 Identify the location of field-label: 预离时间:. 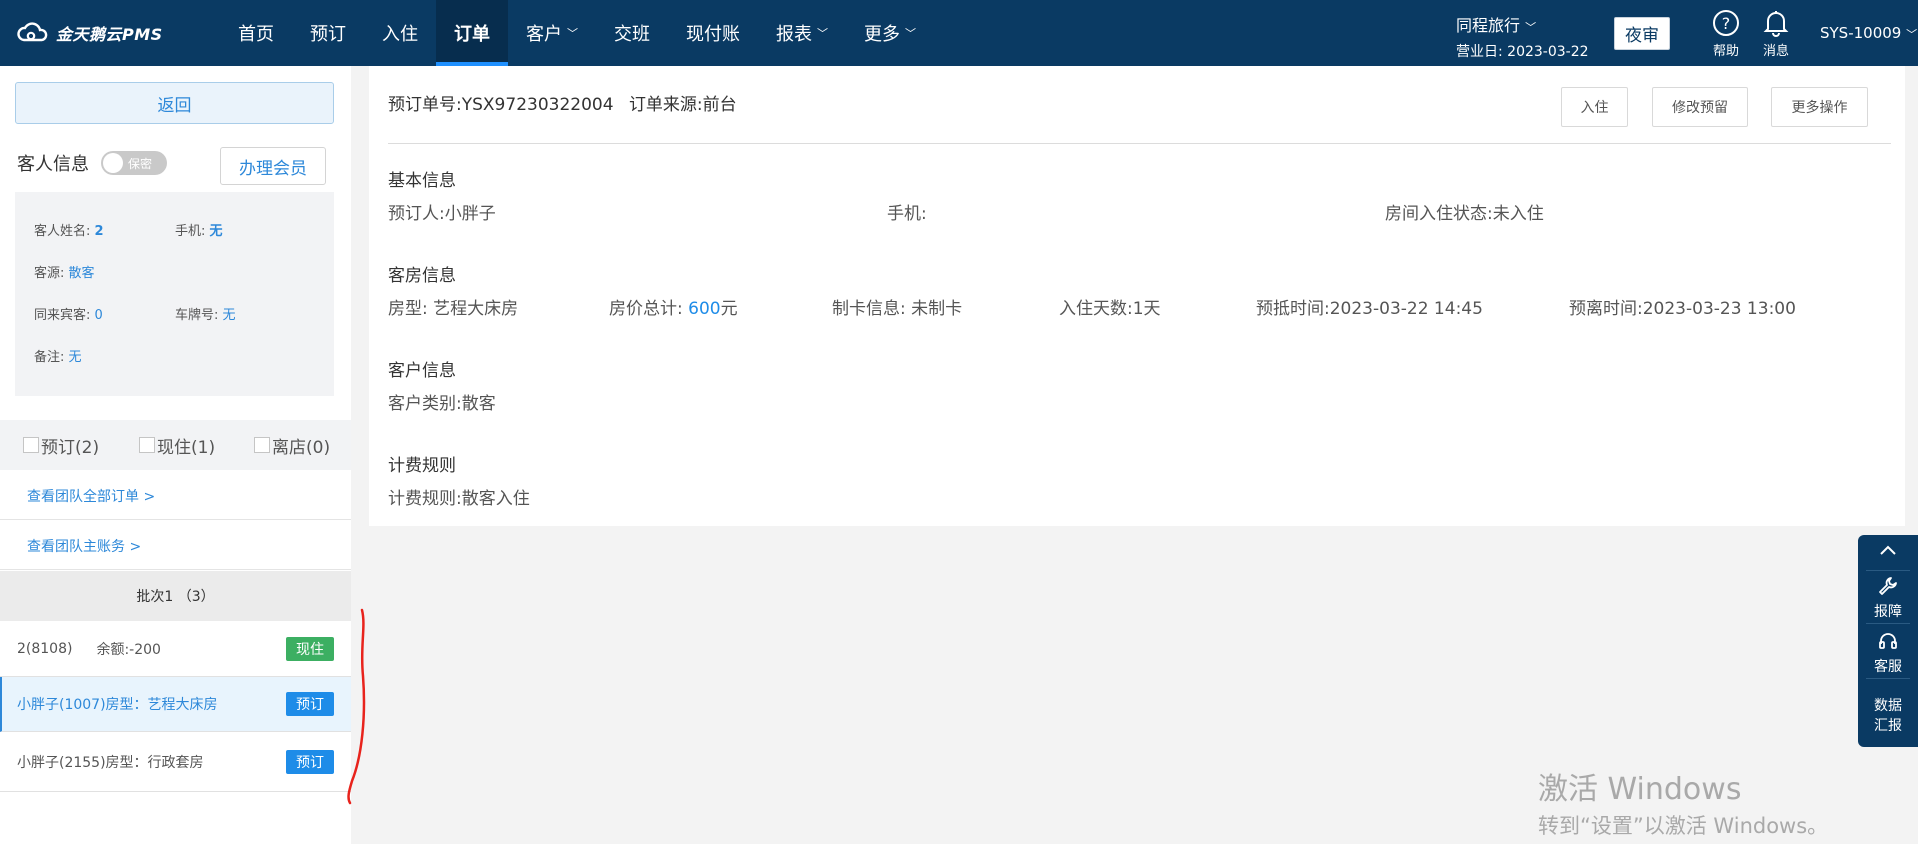
(1606, 309).